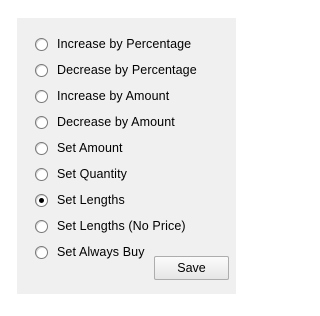 The height and width of the screenshot is (316, 320). I want to click on radio-option-label: Decrease by Percentage, so click(127, 70).